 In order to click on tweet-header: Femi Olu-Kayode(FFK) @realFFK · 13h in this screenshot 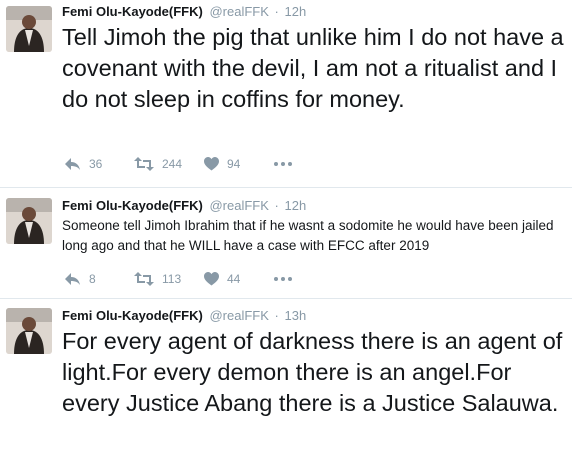, I will do `click(184, 316)`.